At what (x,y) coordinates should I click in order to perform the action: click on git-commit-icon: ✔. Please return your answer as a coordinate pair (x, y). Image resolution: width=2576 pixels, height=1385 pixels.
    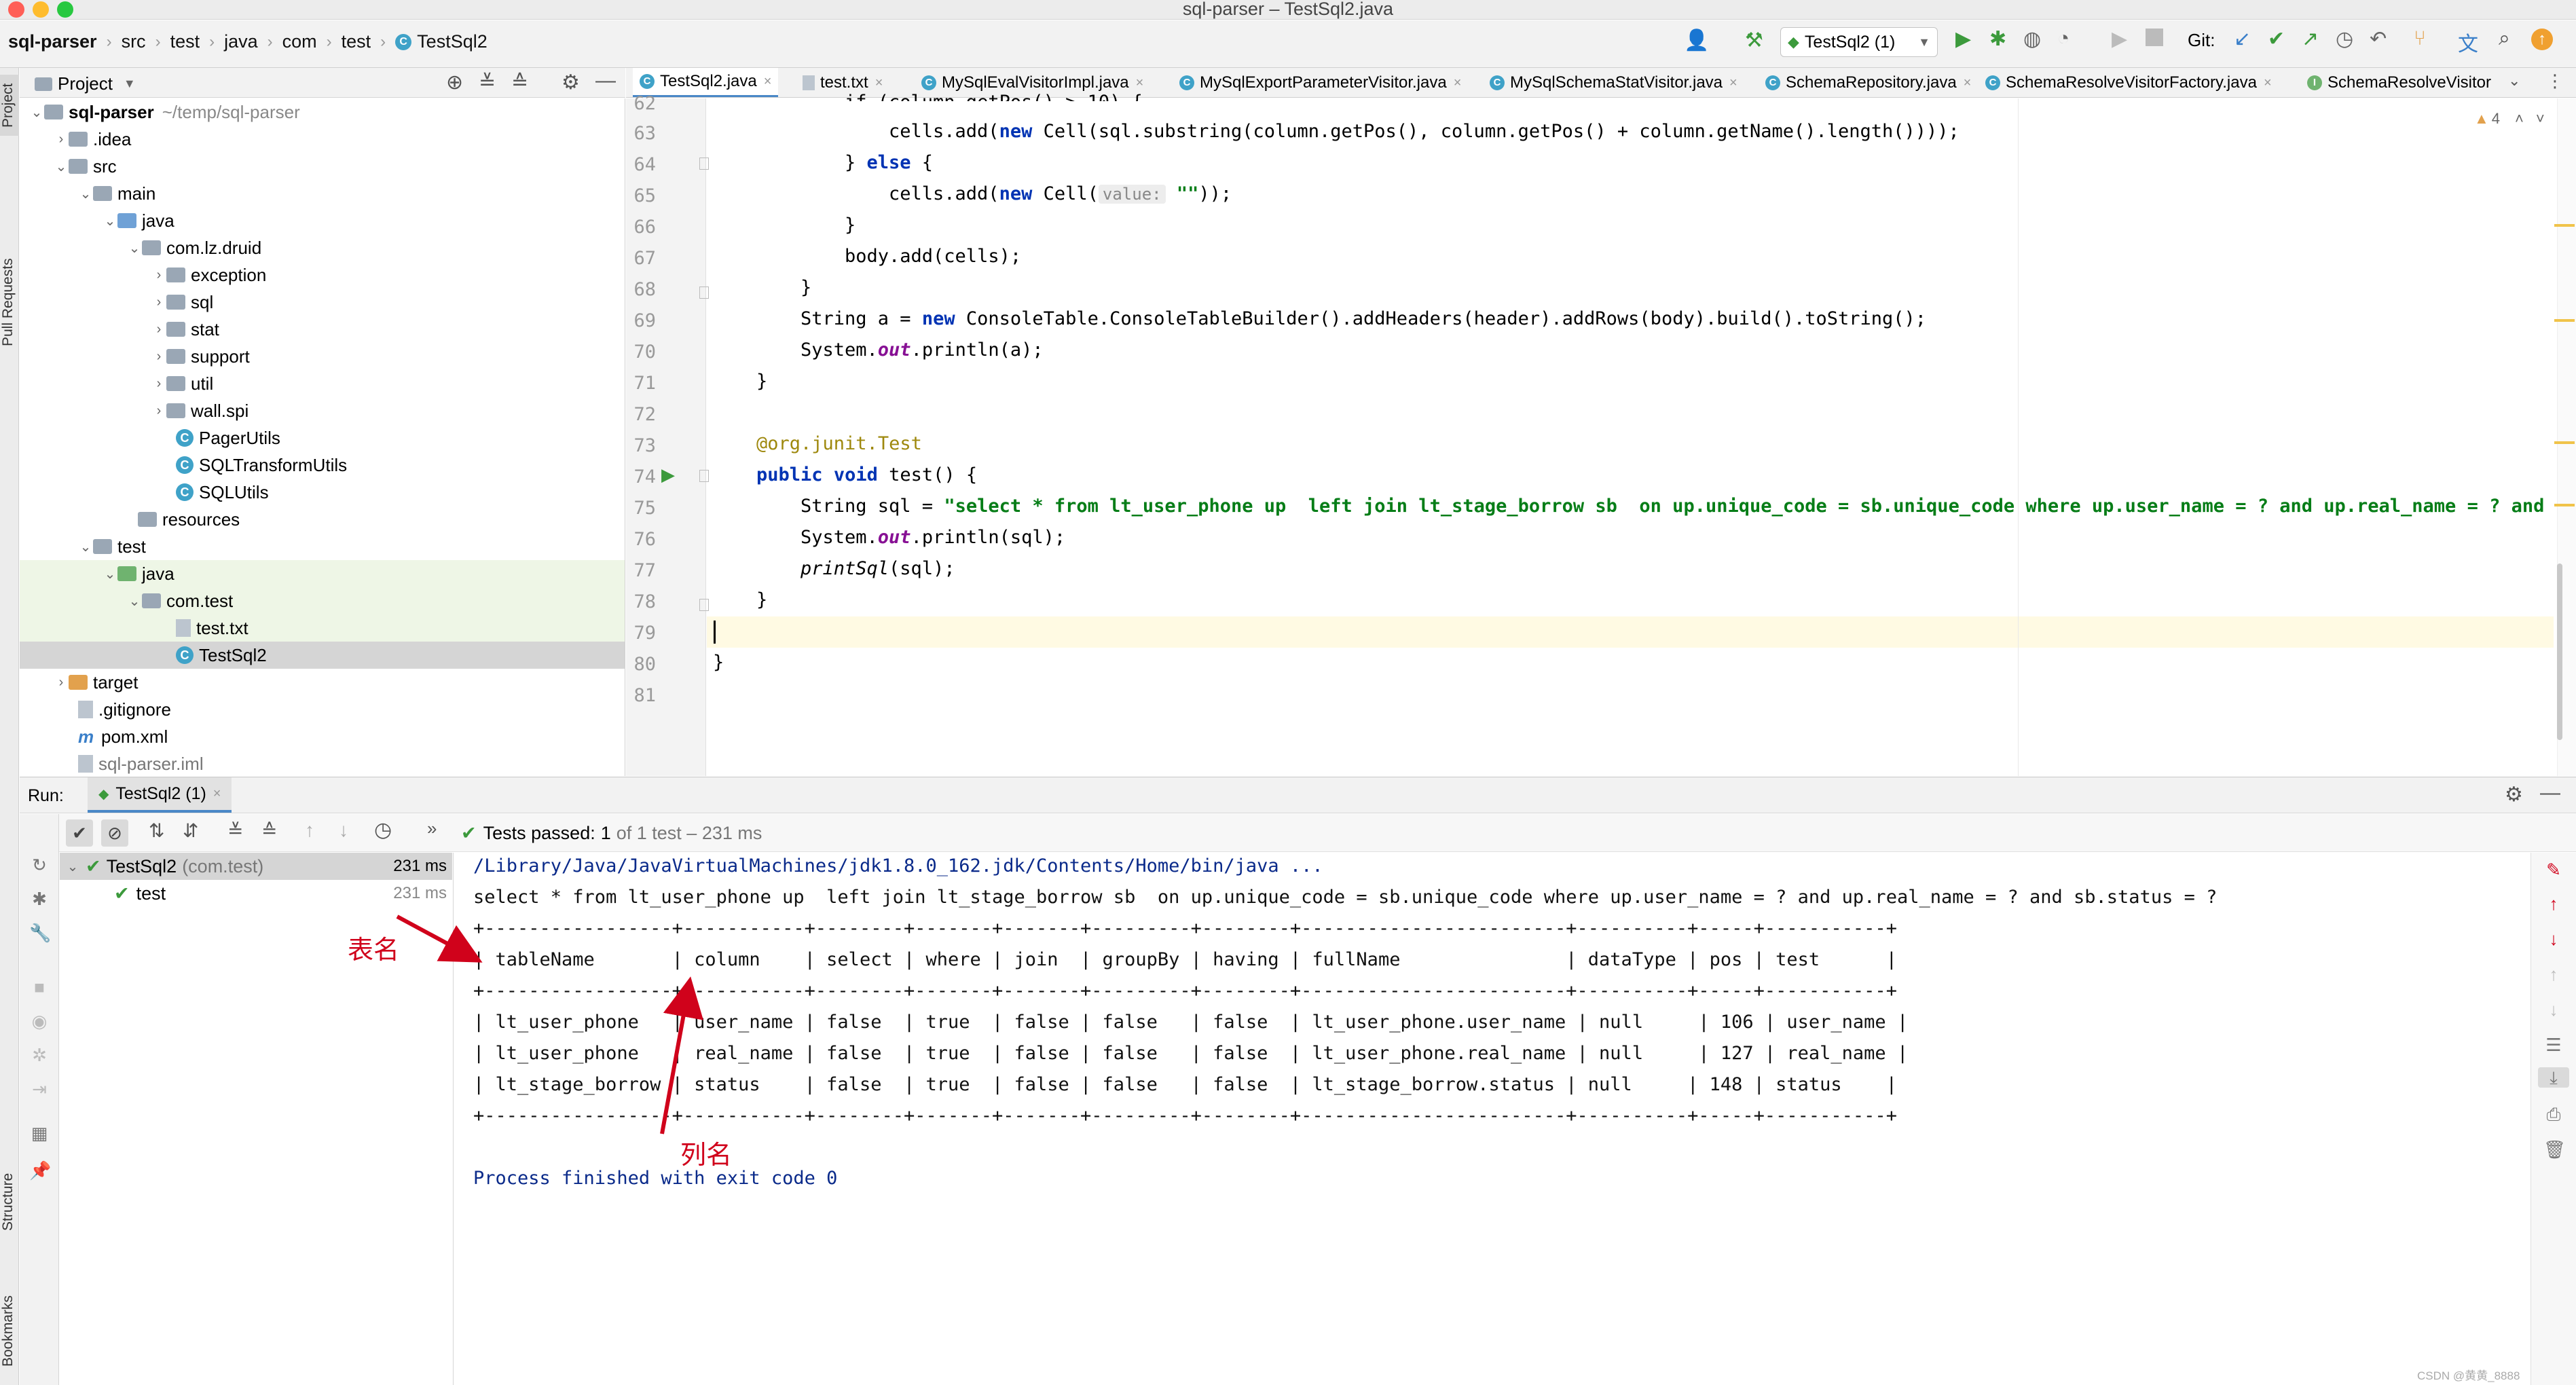
    Looking at the image, I should click on (2276, 39).